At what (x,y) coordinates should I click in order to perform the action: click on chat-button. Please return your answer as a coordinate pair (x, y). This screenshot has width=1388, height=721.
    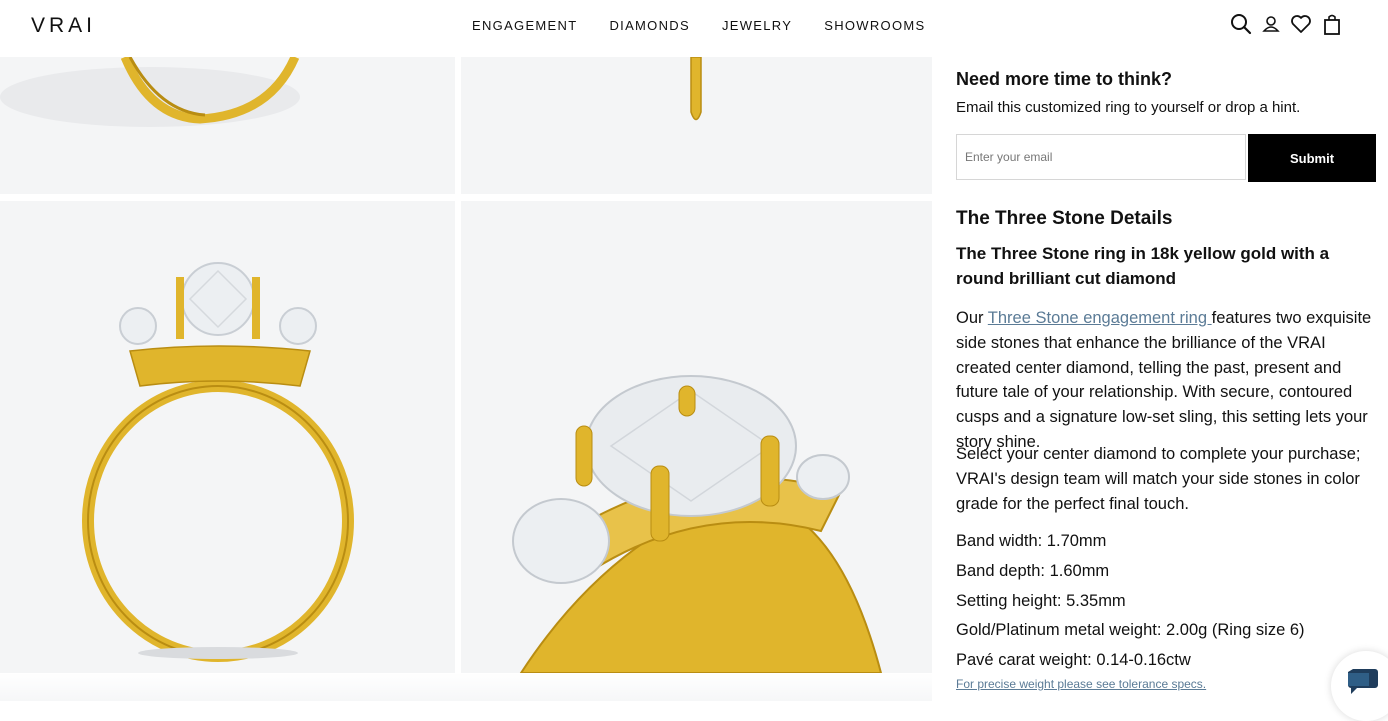
    Looking at the image, I should click on (1359, 686).